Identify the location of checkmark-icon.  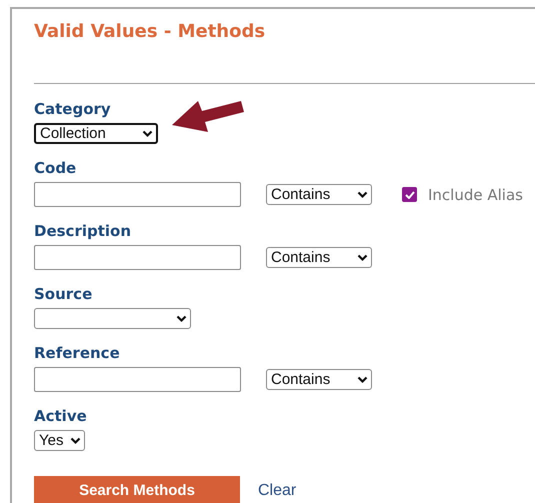
(409, 194).